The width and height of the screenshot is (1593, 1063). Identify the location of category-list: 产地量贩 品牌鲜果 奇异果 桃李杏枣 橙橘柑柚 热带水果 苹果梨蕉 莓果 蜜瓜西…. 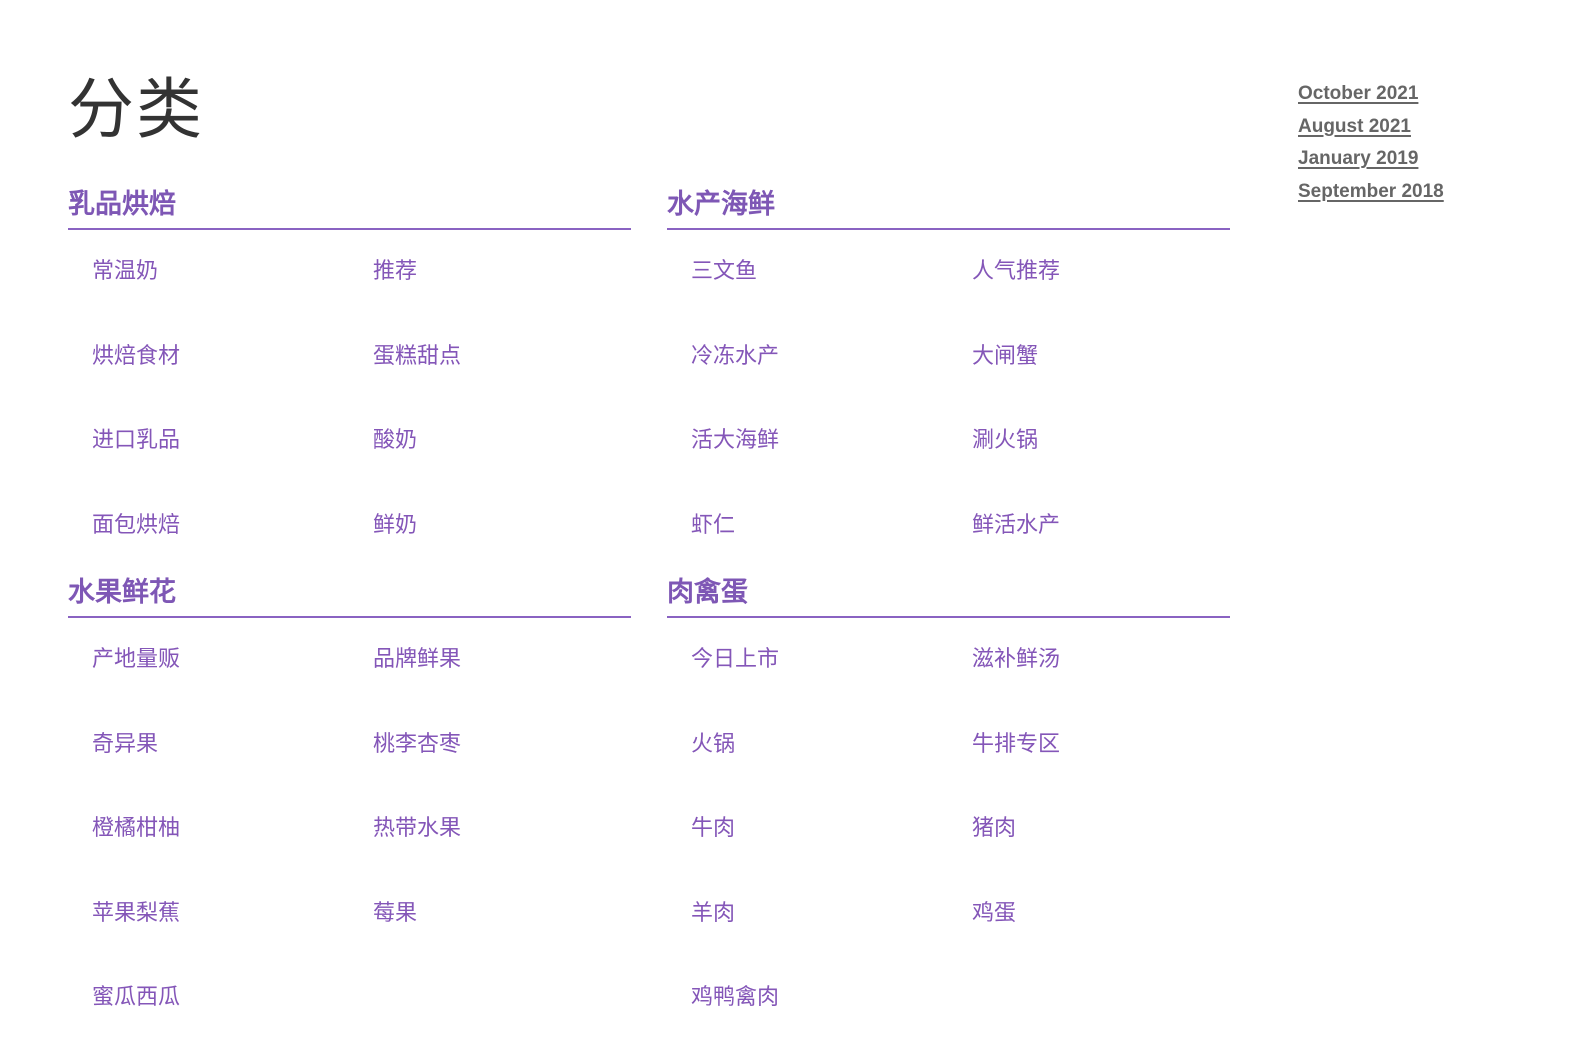
(349, 851).